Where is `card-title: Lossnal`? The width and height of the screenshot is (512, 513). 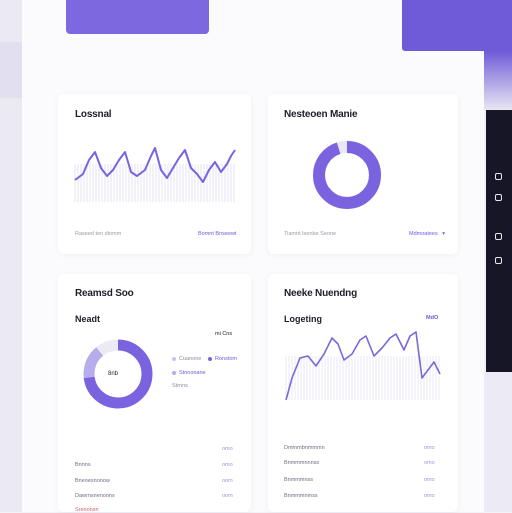
card-title: Lossnal is located at coordinates (93, 114).